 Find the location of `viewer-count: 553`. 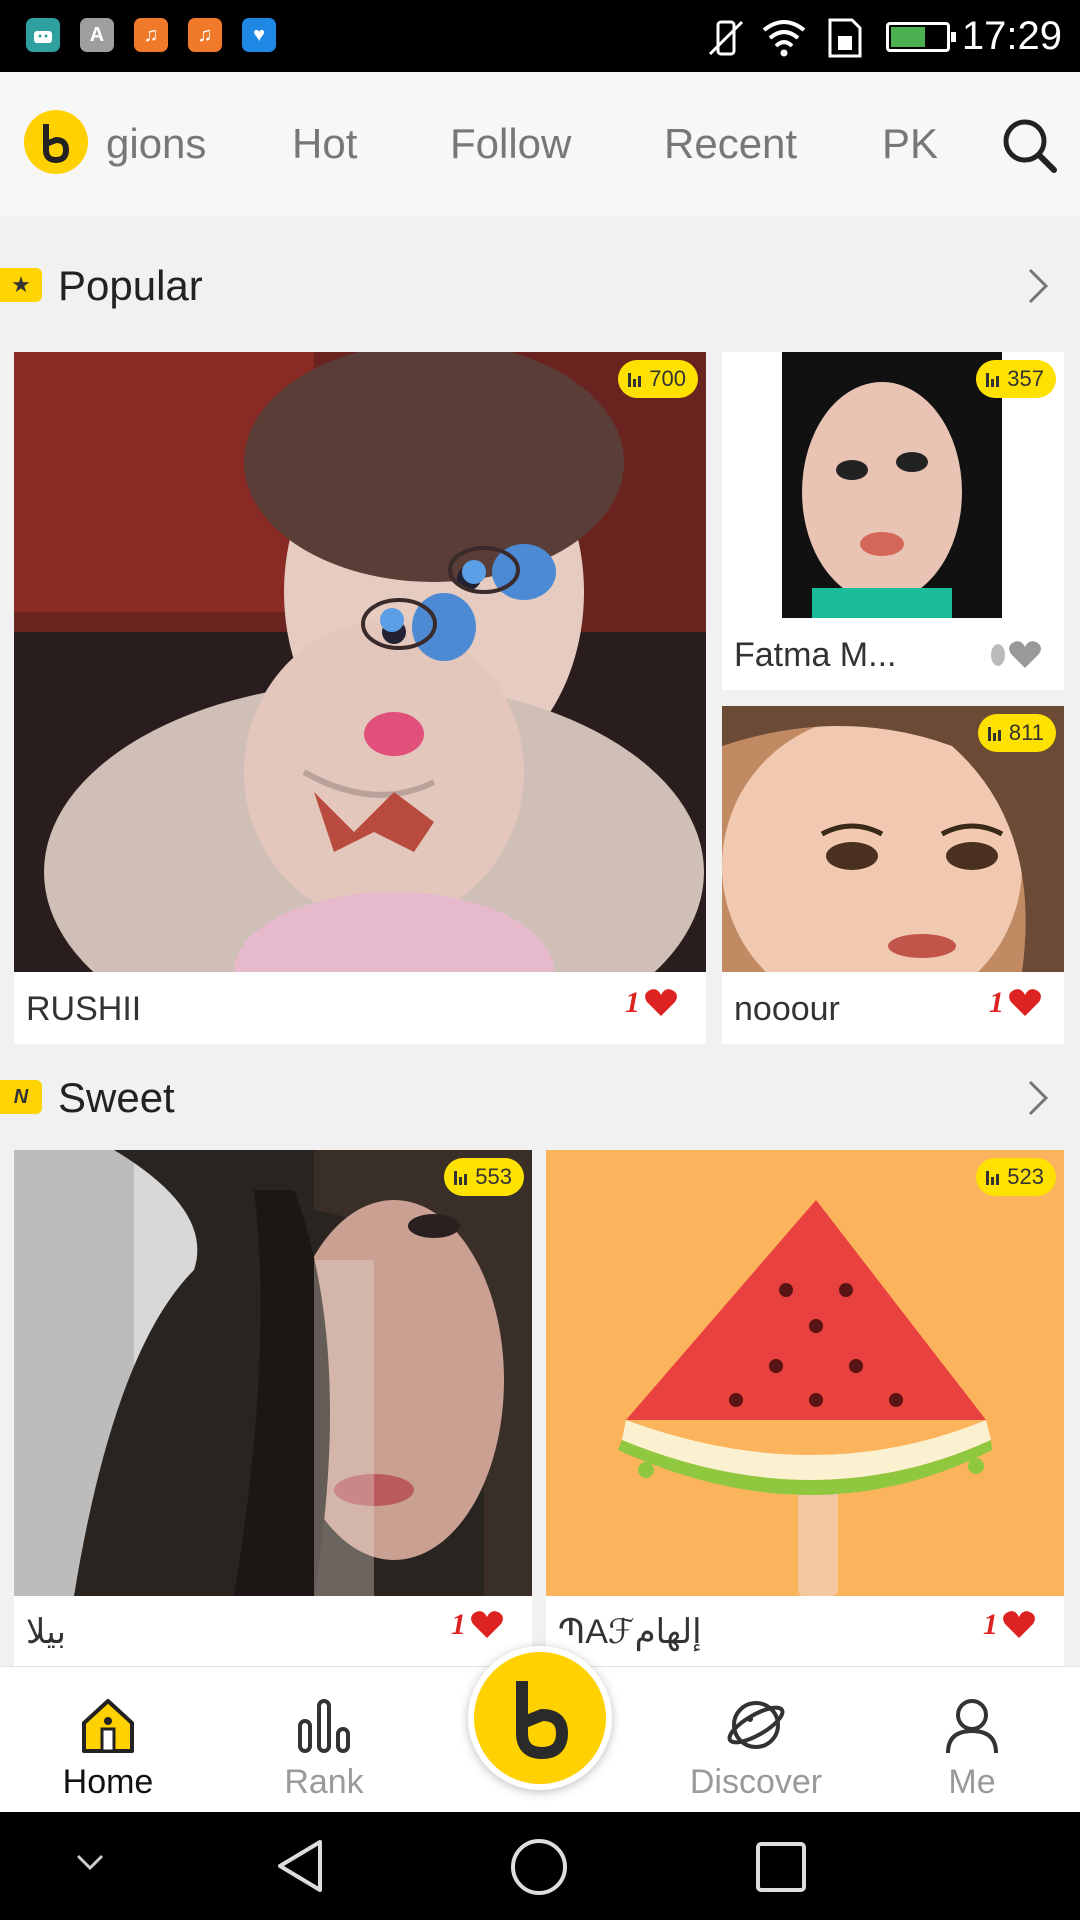

viewer-count: 553 is located at coordinates (493, 1176).